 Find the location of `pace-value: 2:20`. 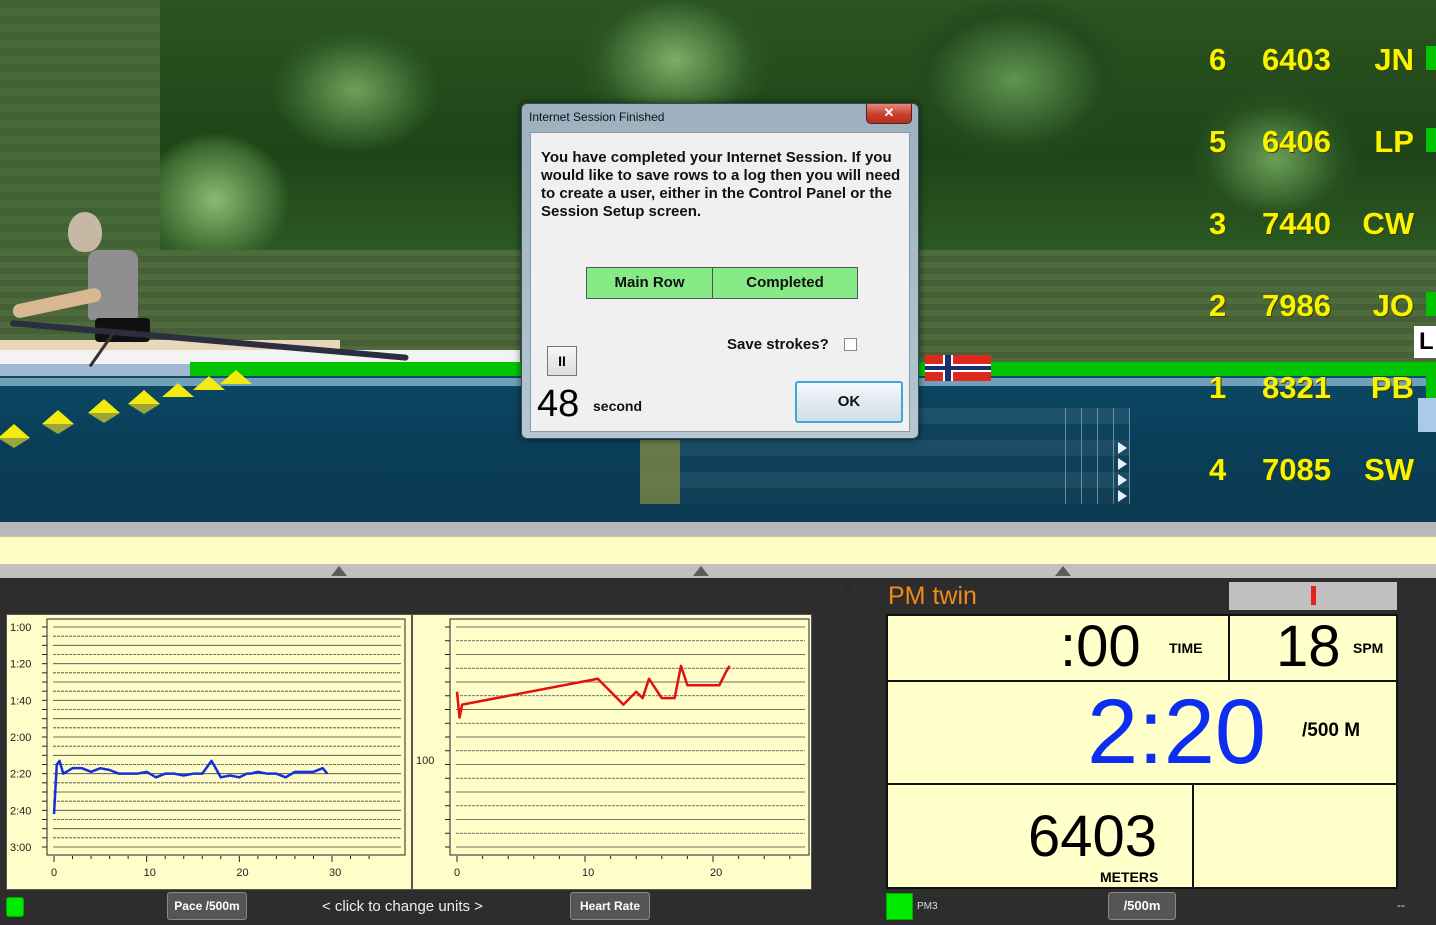

pace-value: 2:20 is located at coordinates (1177, 732).